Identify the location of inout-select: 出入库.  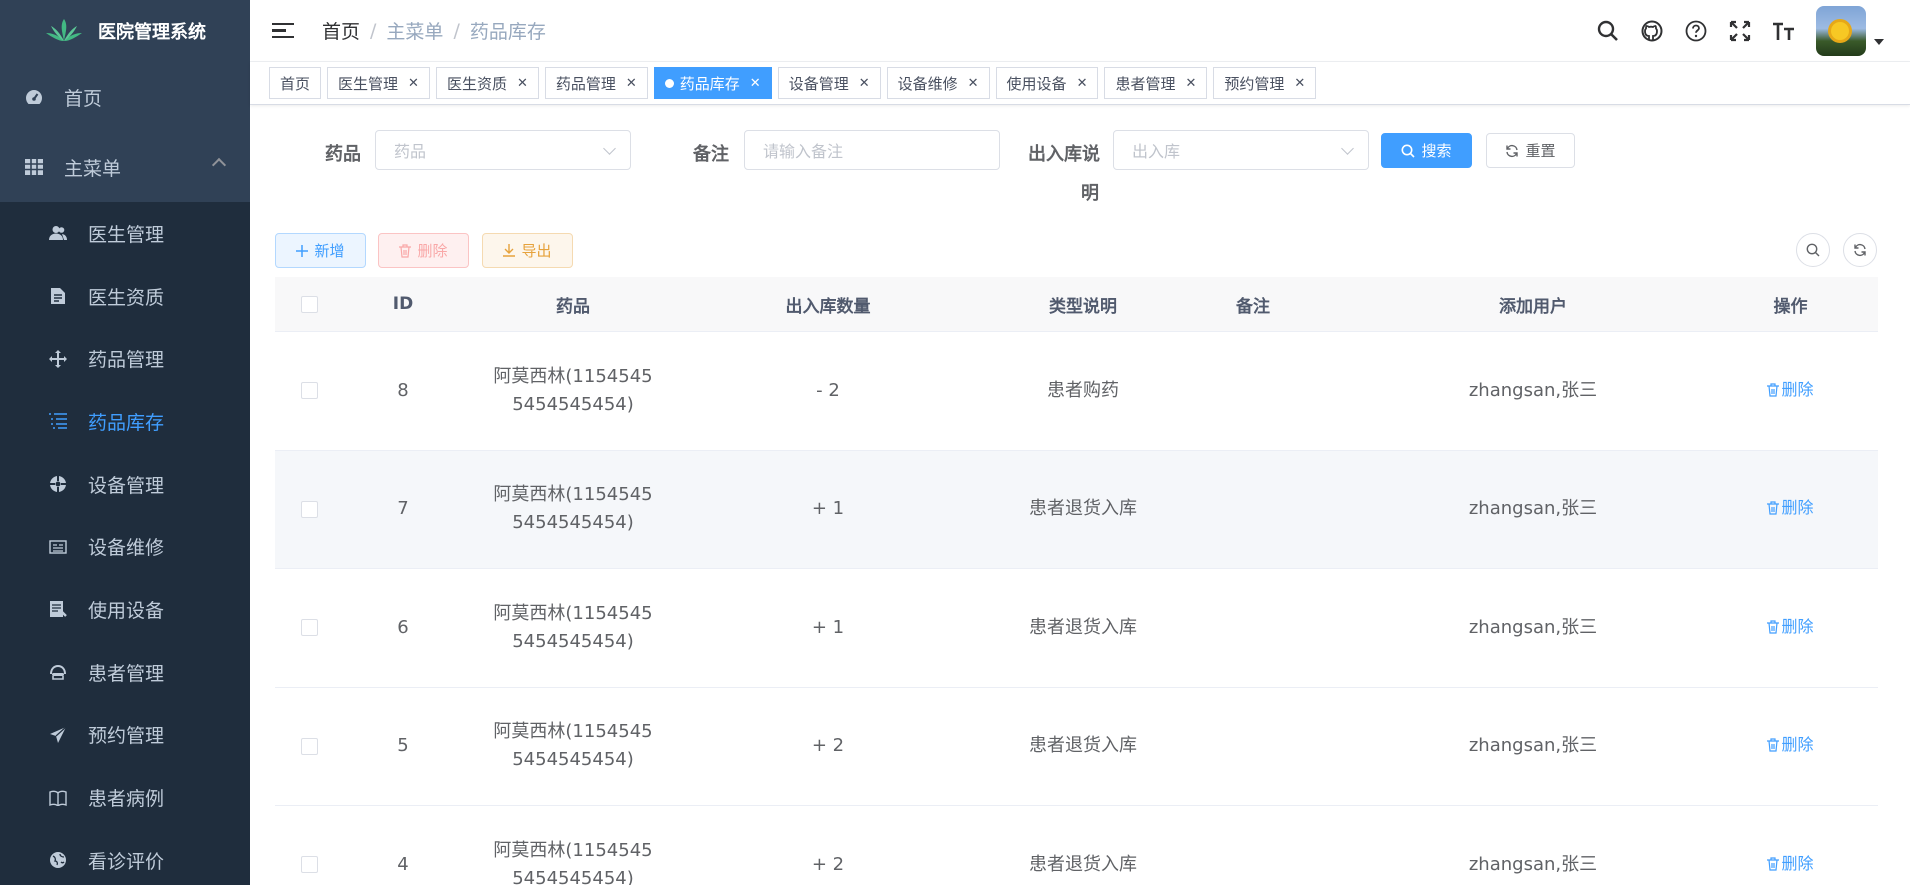
(1241, 150).